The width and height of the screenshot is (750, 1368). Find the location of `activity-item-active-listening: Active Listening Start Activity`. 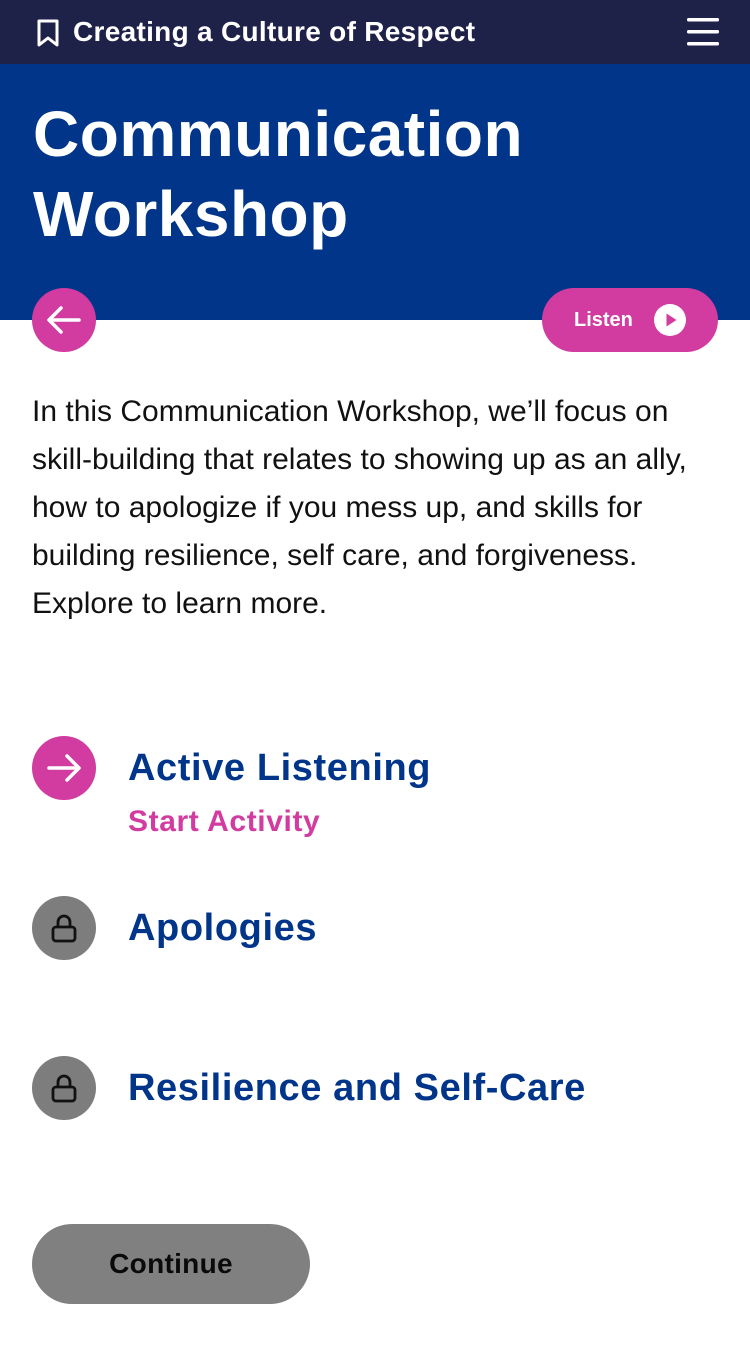

activity-item-active-listening: Active Listening Start Activity is located at coordinates (377, 791).